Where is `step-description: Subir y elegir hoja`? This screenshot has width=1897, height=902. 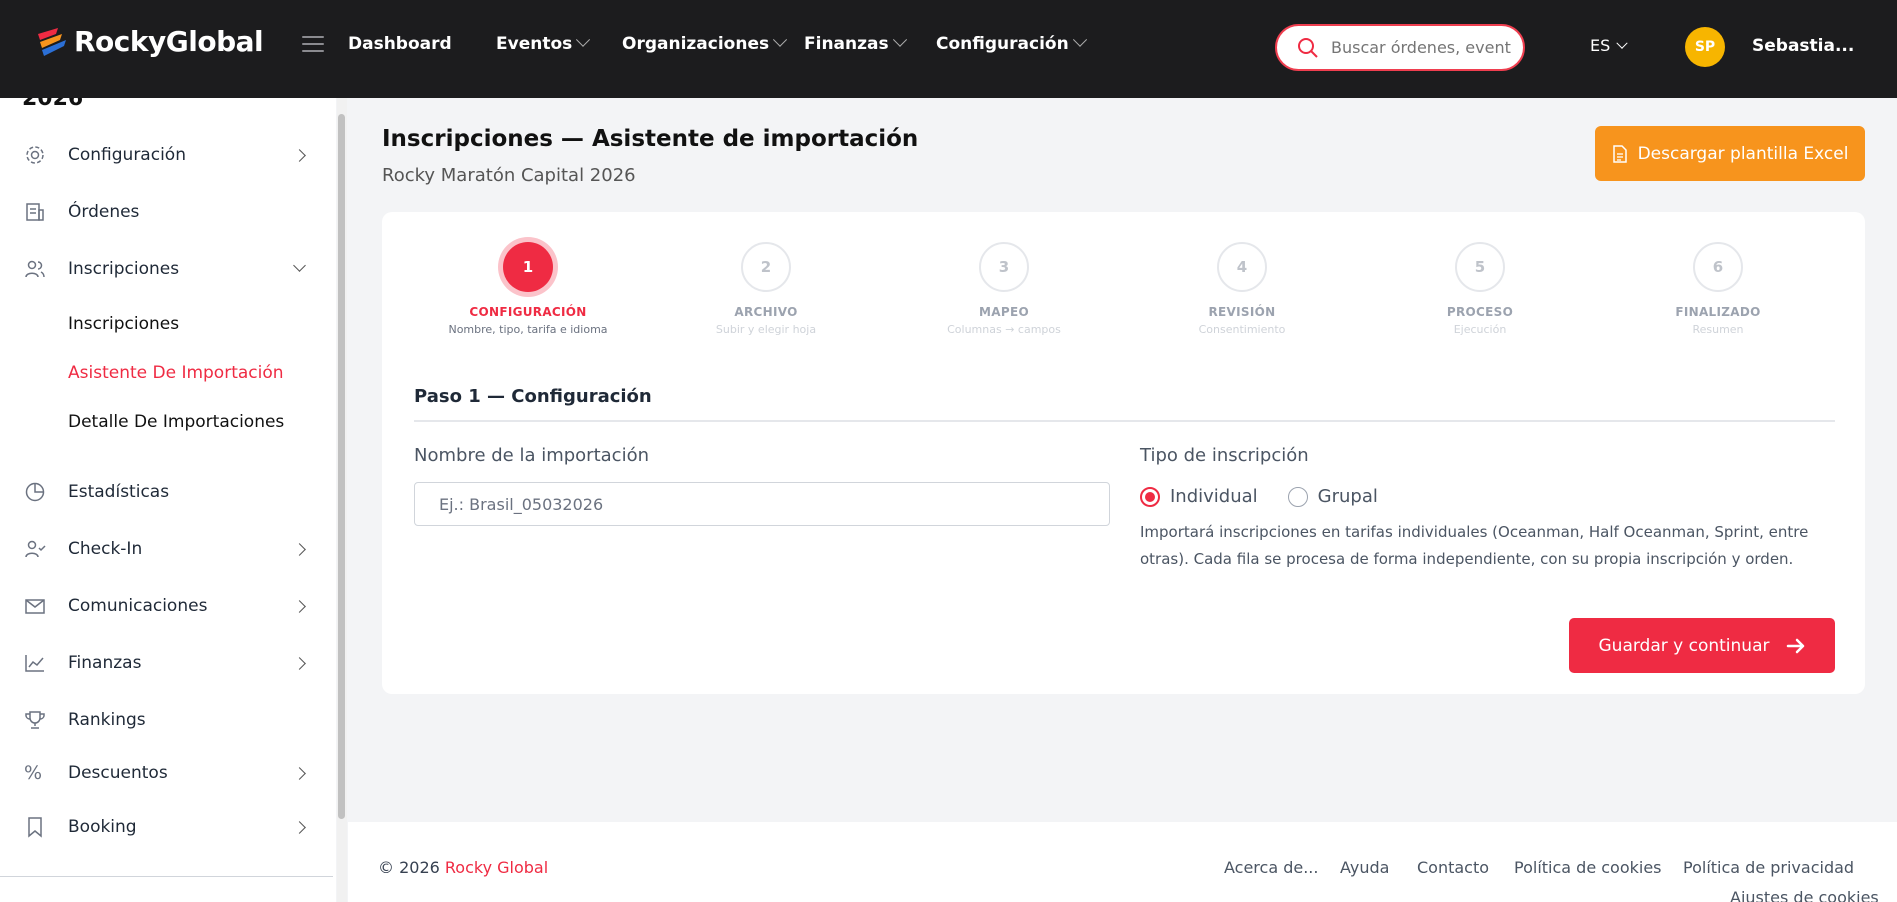 step-description: Subir y elegir hoja is located at coordinates (766, 329).